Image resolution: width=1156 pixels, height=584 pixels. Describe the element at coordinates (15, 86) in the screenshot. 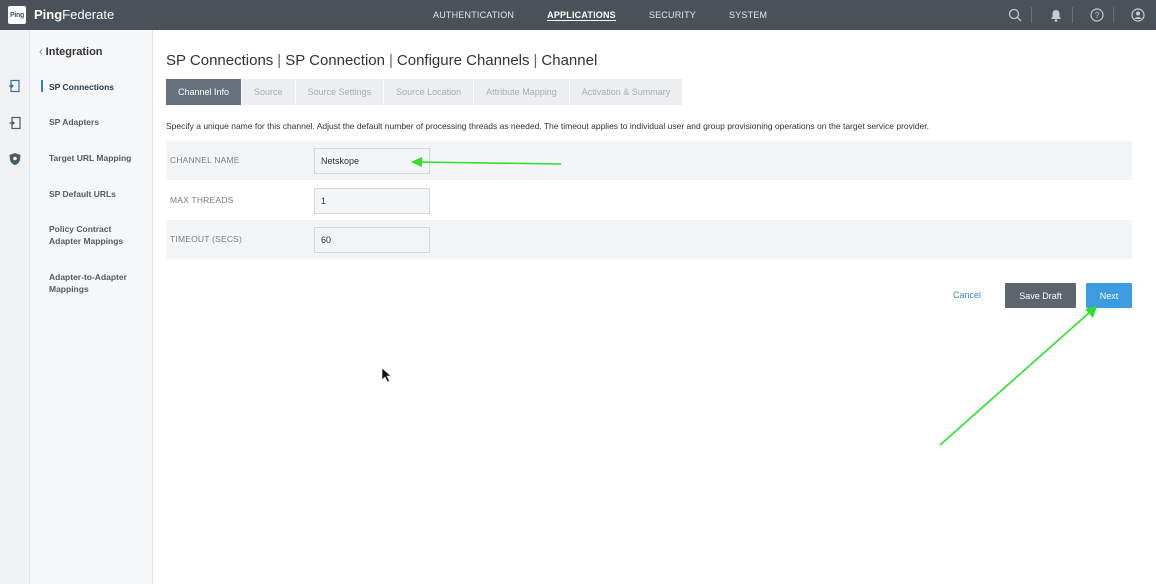

I see `applications-icon` at that location.